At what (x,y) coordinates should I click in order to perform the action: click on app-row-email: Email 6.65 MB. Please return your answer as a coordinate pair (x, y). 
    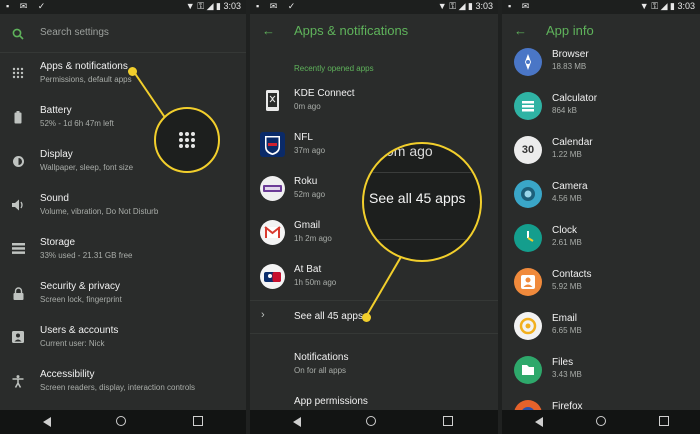
    Looking at the image, I should click on (601, 326).